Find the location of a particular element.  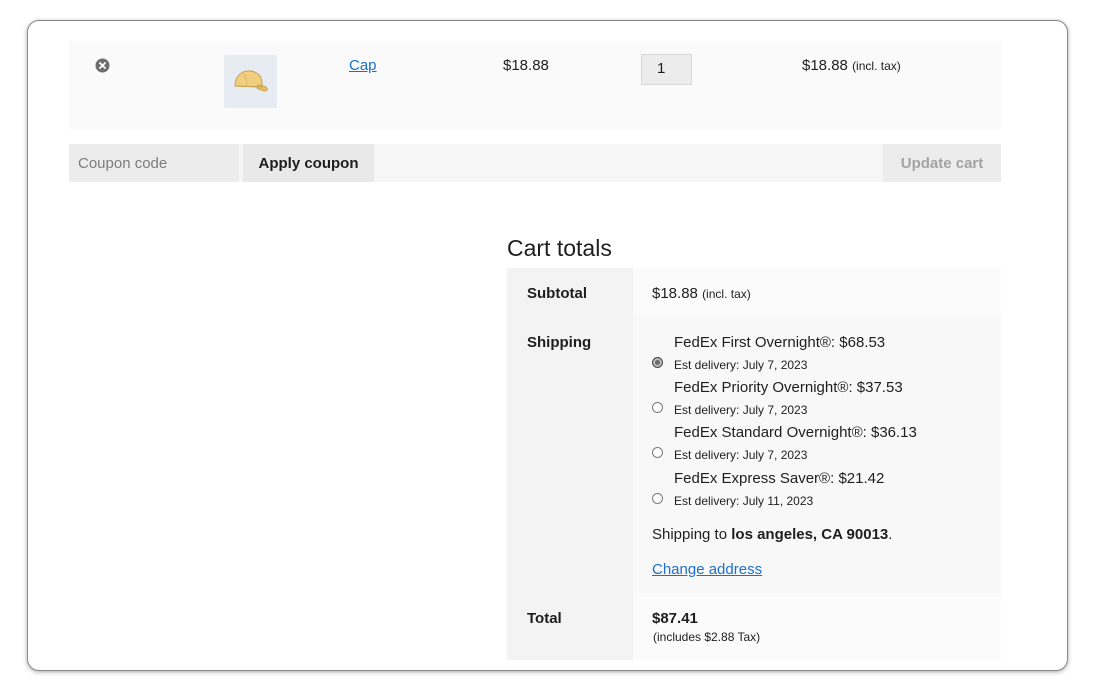

shipping-option-label: FedEx Standard Overnight®: $36.13 is located at coordinates (795, 432).